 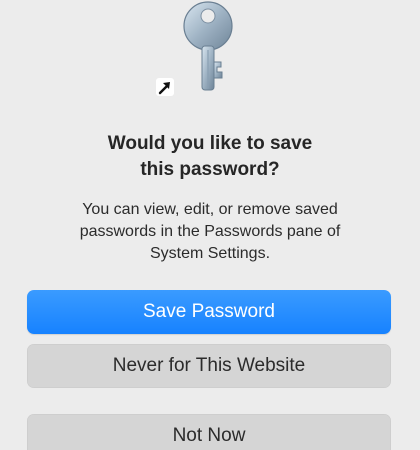 I want to click on never-for-this-website-button: Never for This Website, so click(x=209, y=366).